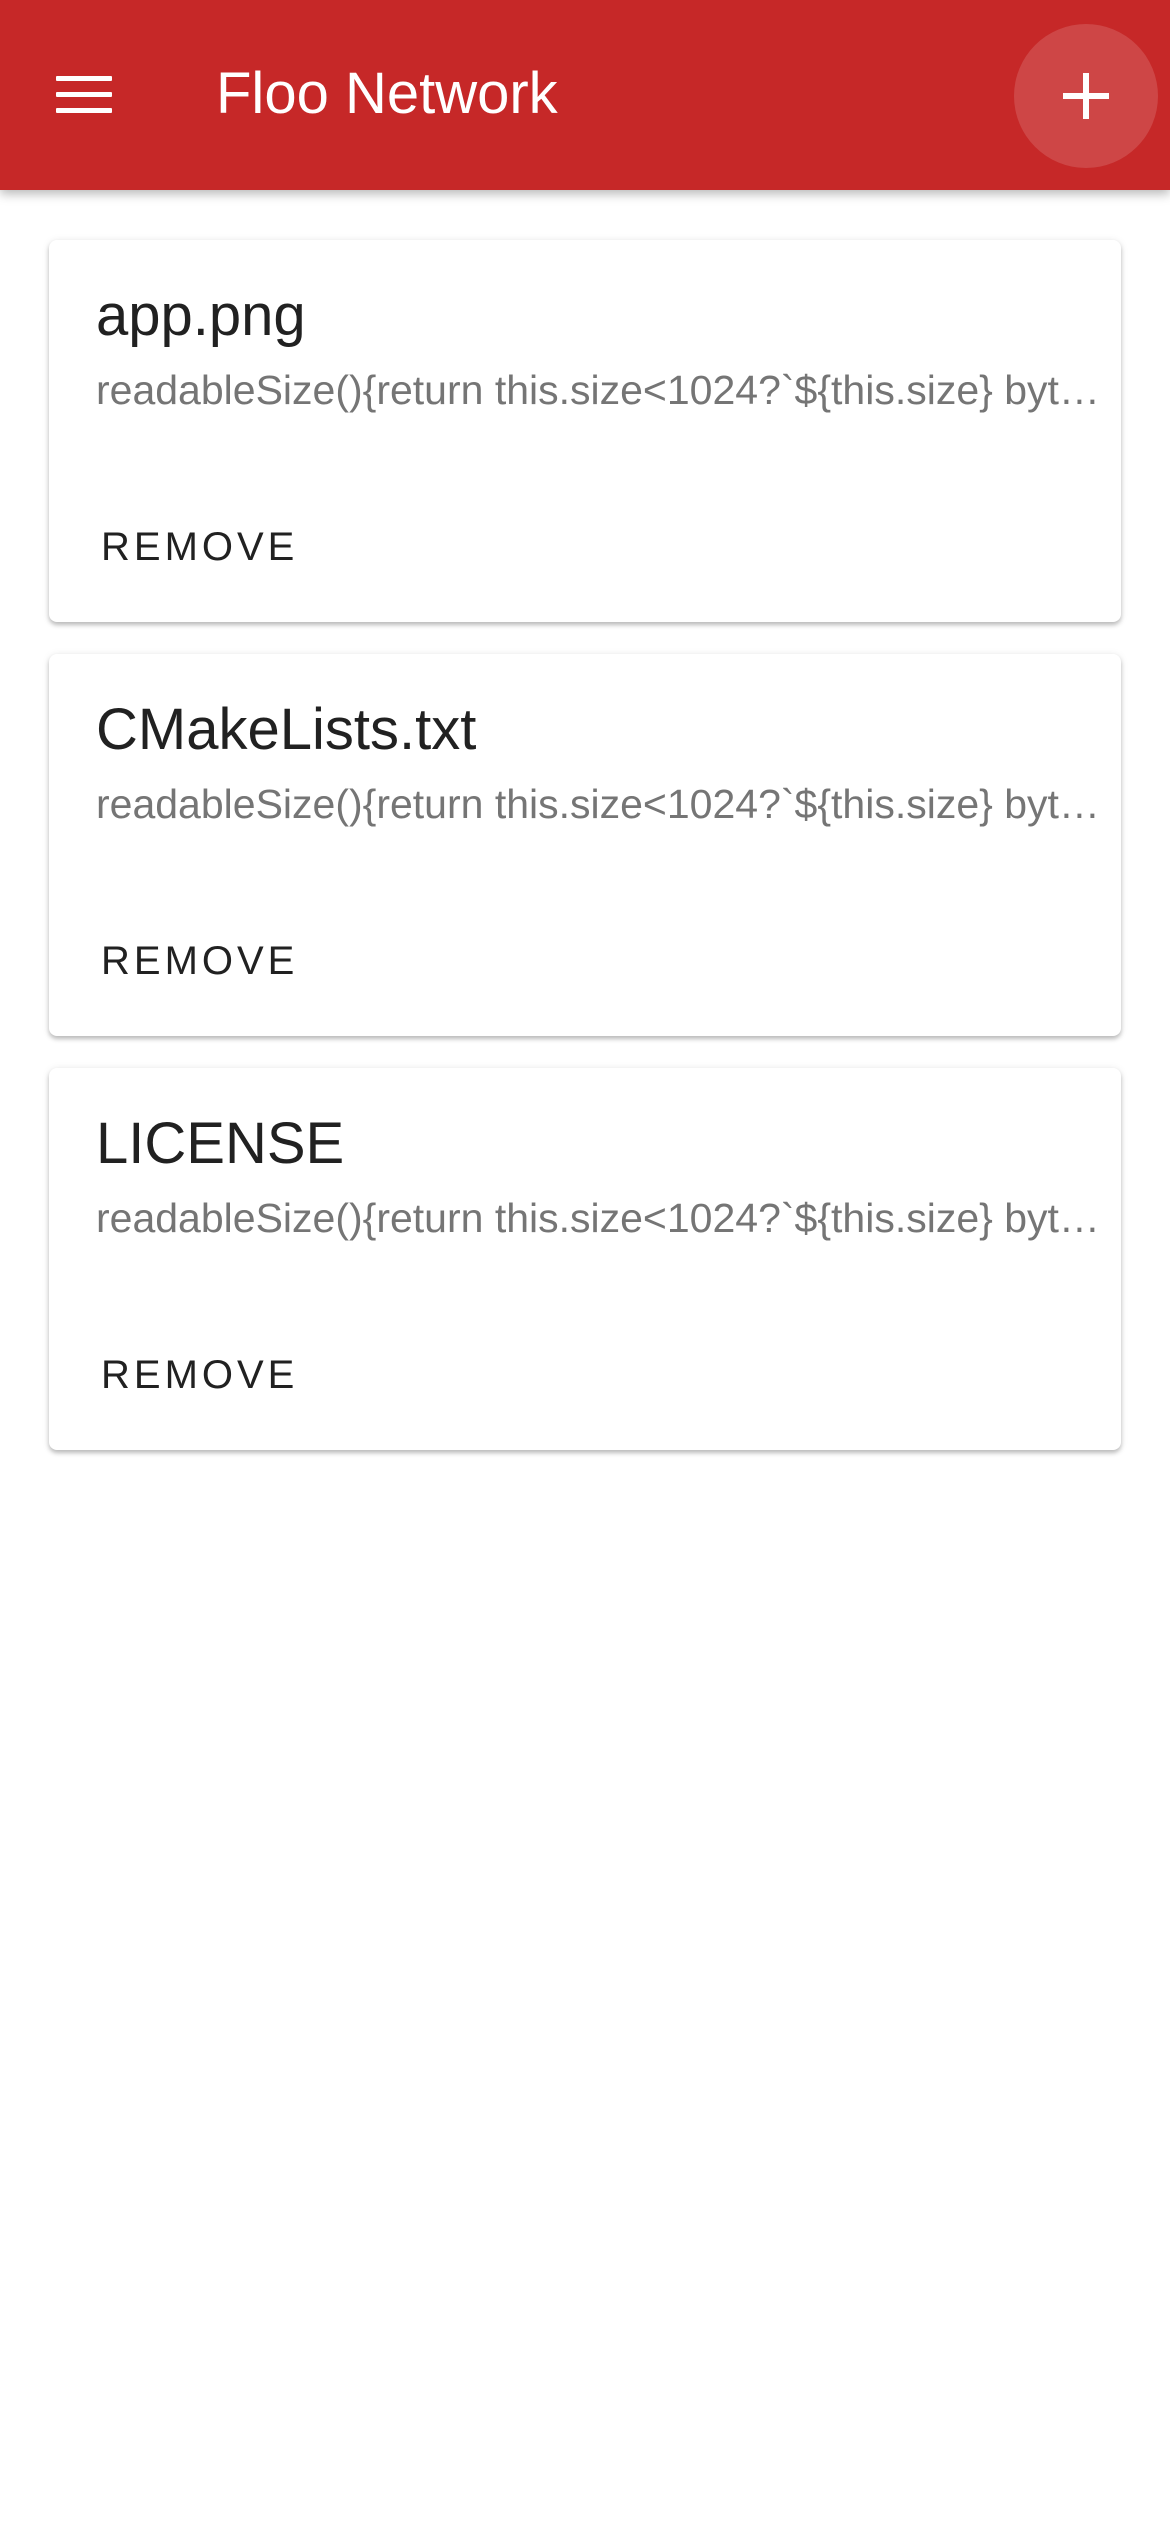  Describe the element at coordinates (585, 95) in the screenshot. I see `top-app-bar: Floo Network` at that location.